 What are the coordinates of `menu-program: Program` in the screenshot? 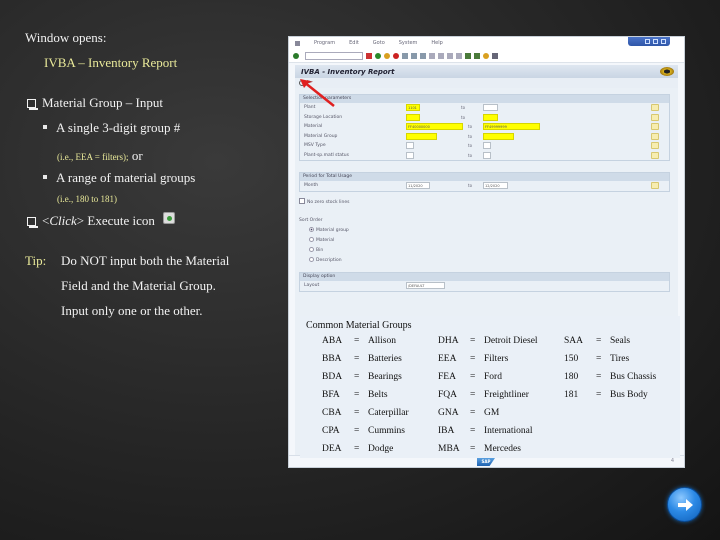 It's located at (324, 43).